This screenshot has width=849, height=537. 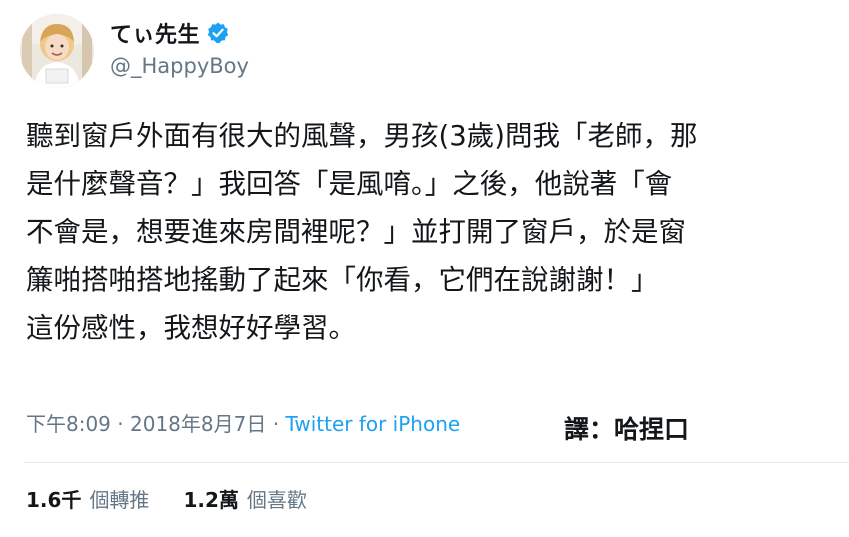 I want to click on author-name-row: てぃ先生, so click(x=170, y=33).